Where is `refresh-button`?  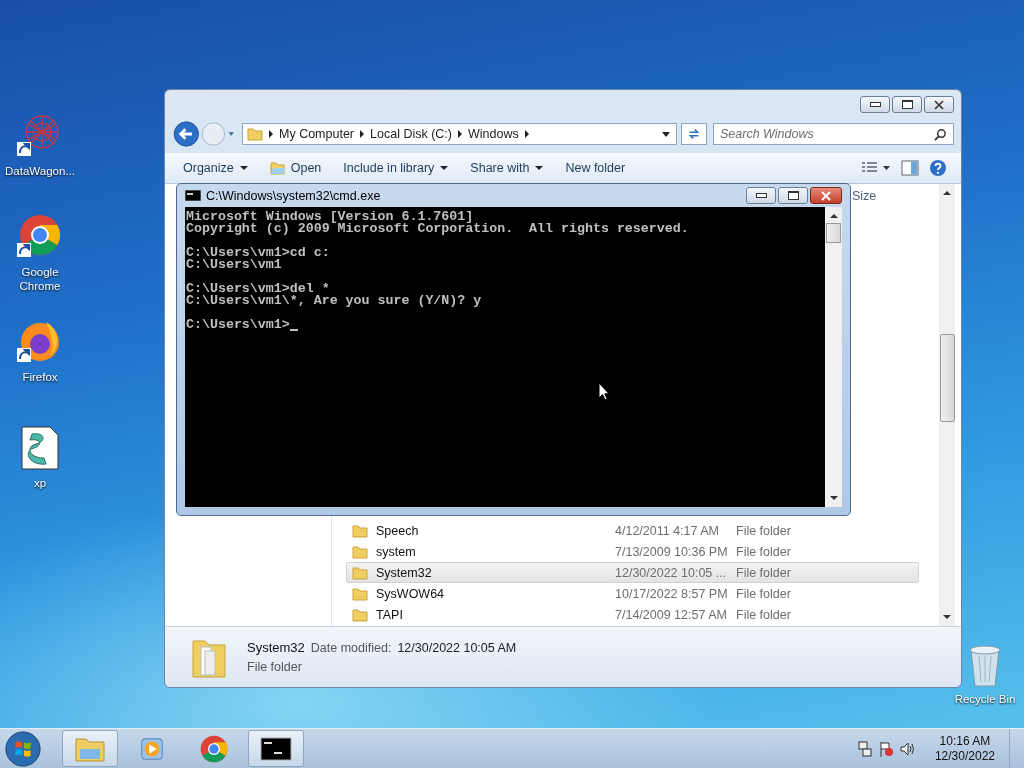
refresh-button is located at coordinates (694, 134).